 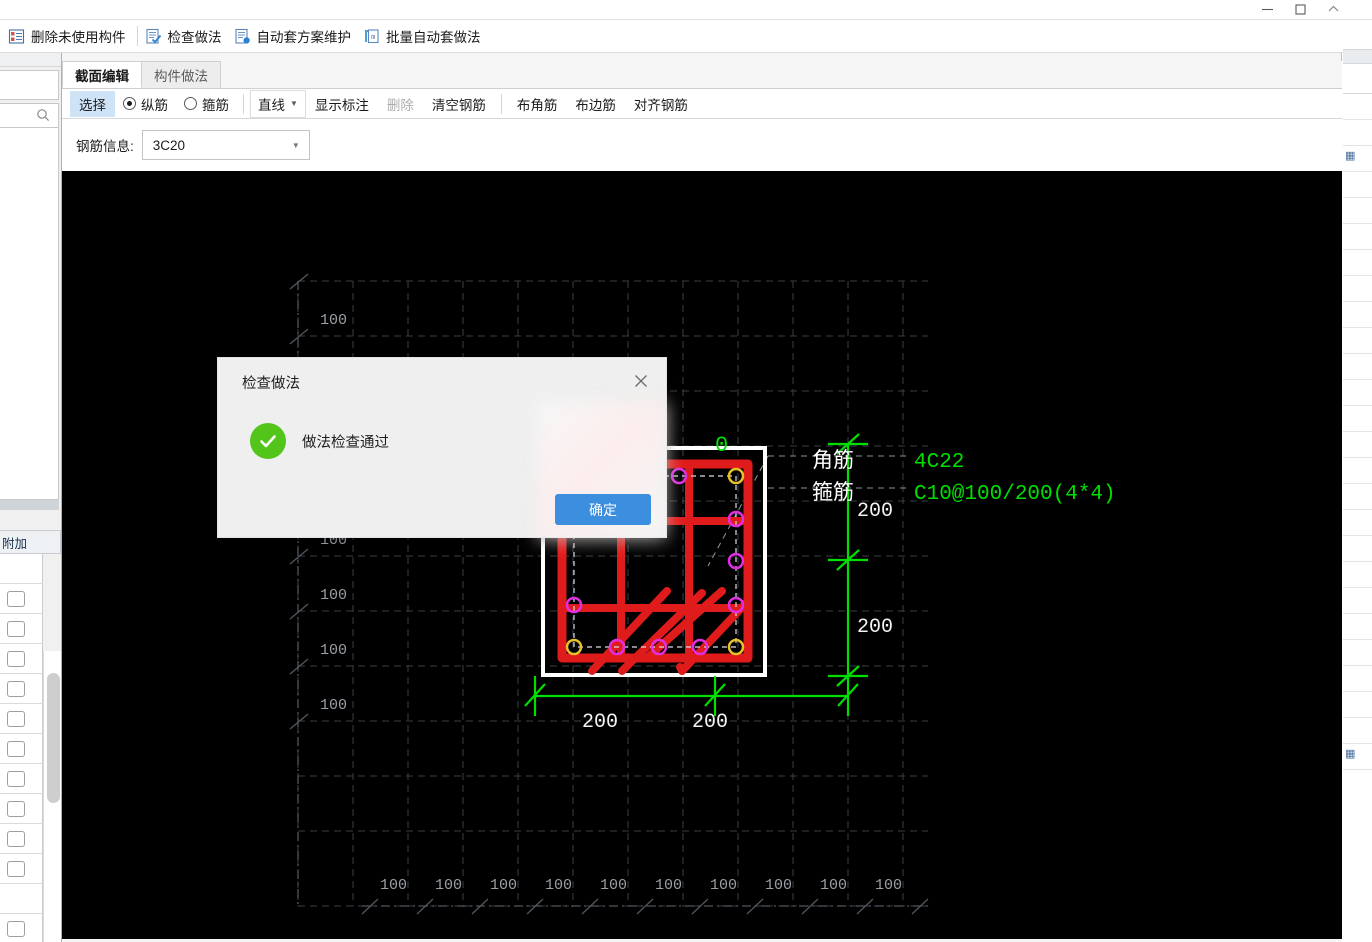 What do you see at coordinates (194, 37) in the screenshot?
I see `ribbon-item-label: 检查做法` at bounding box center [194, 37].